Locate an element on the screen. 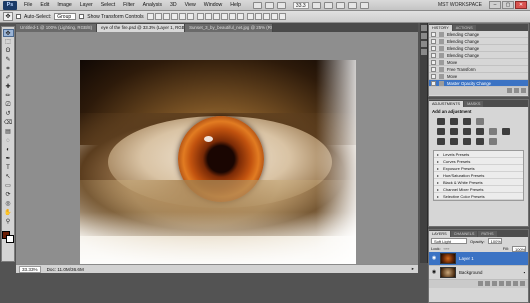 Image resolution: width=530 pixels, height=303 pixels. type-tool-icon: T is located at coordinates (8, 168).